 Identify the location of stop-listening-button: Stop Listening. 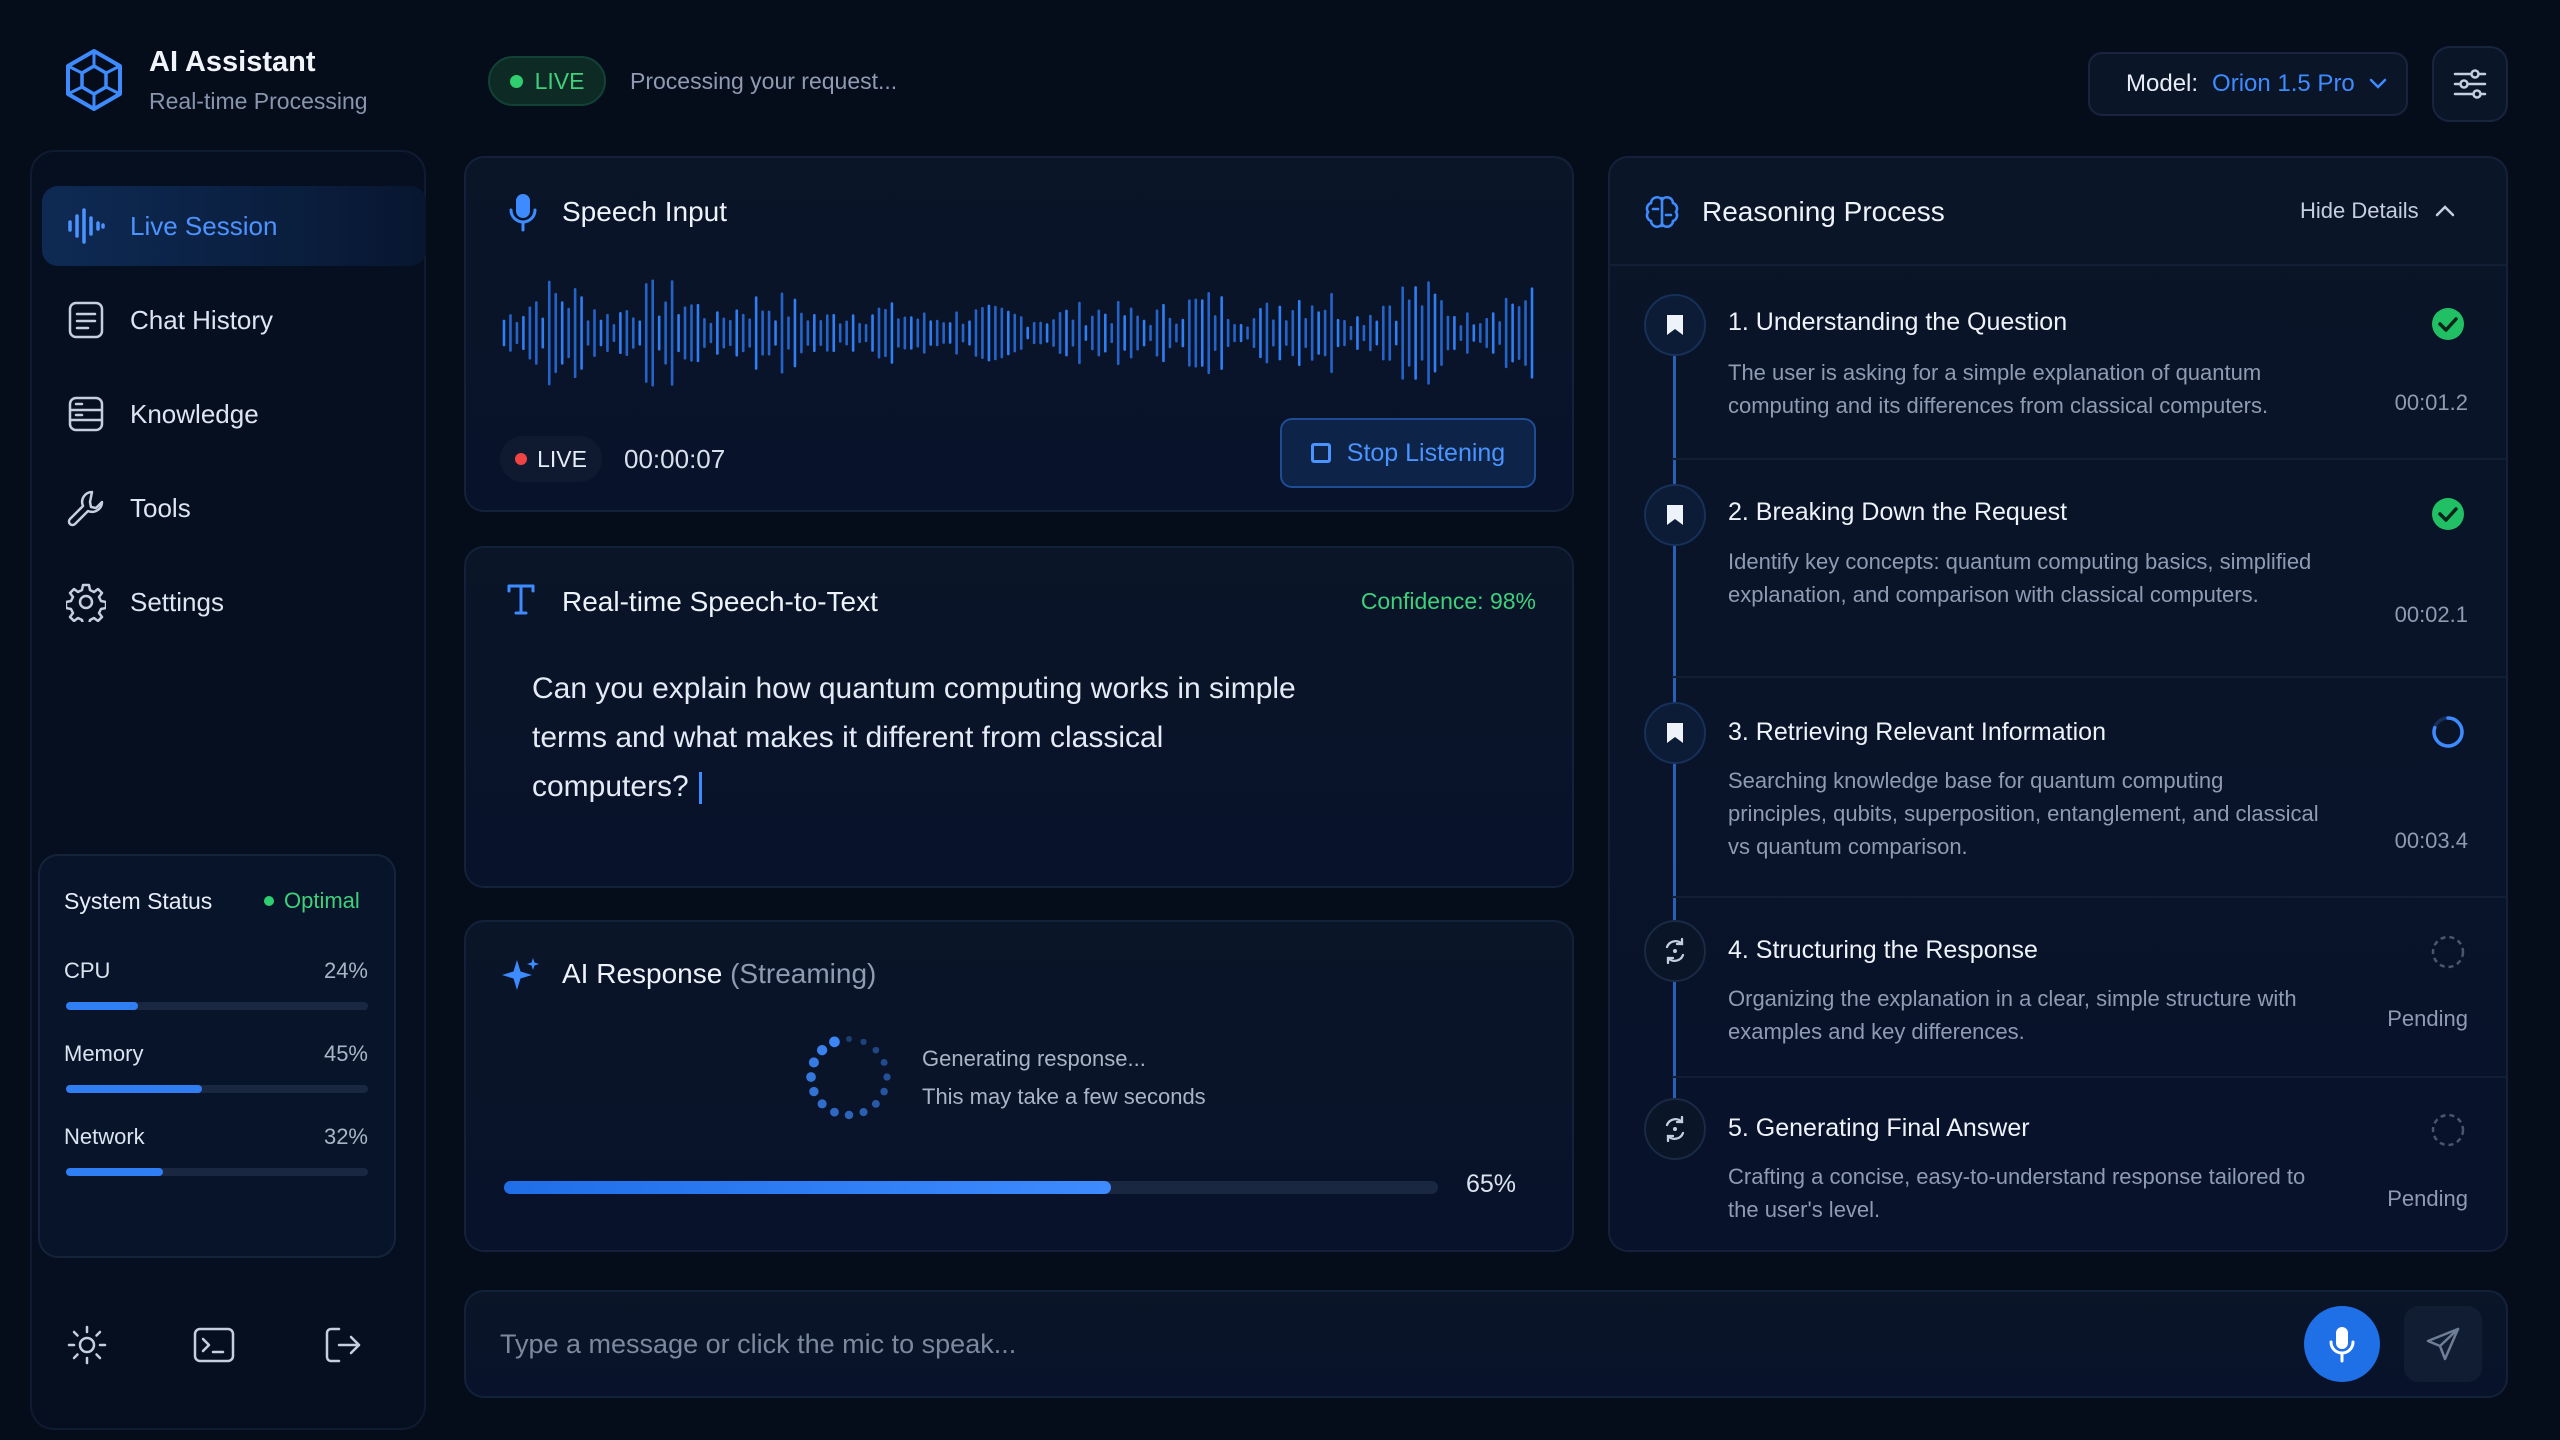
(1408, 453).